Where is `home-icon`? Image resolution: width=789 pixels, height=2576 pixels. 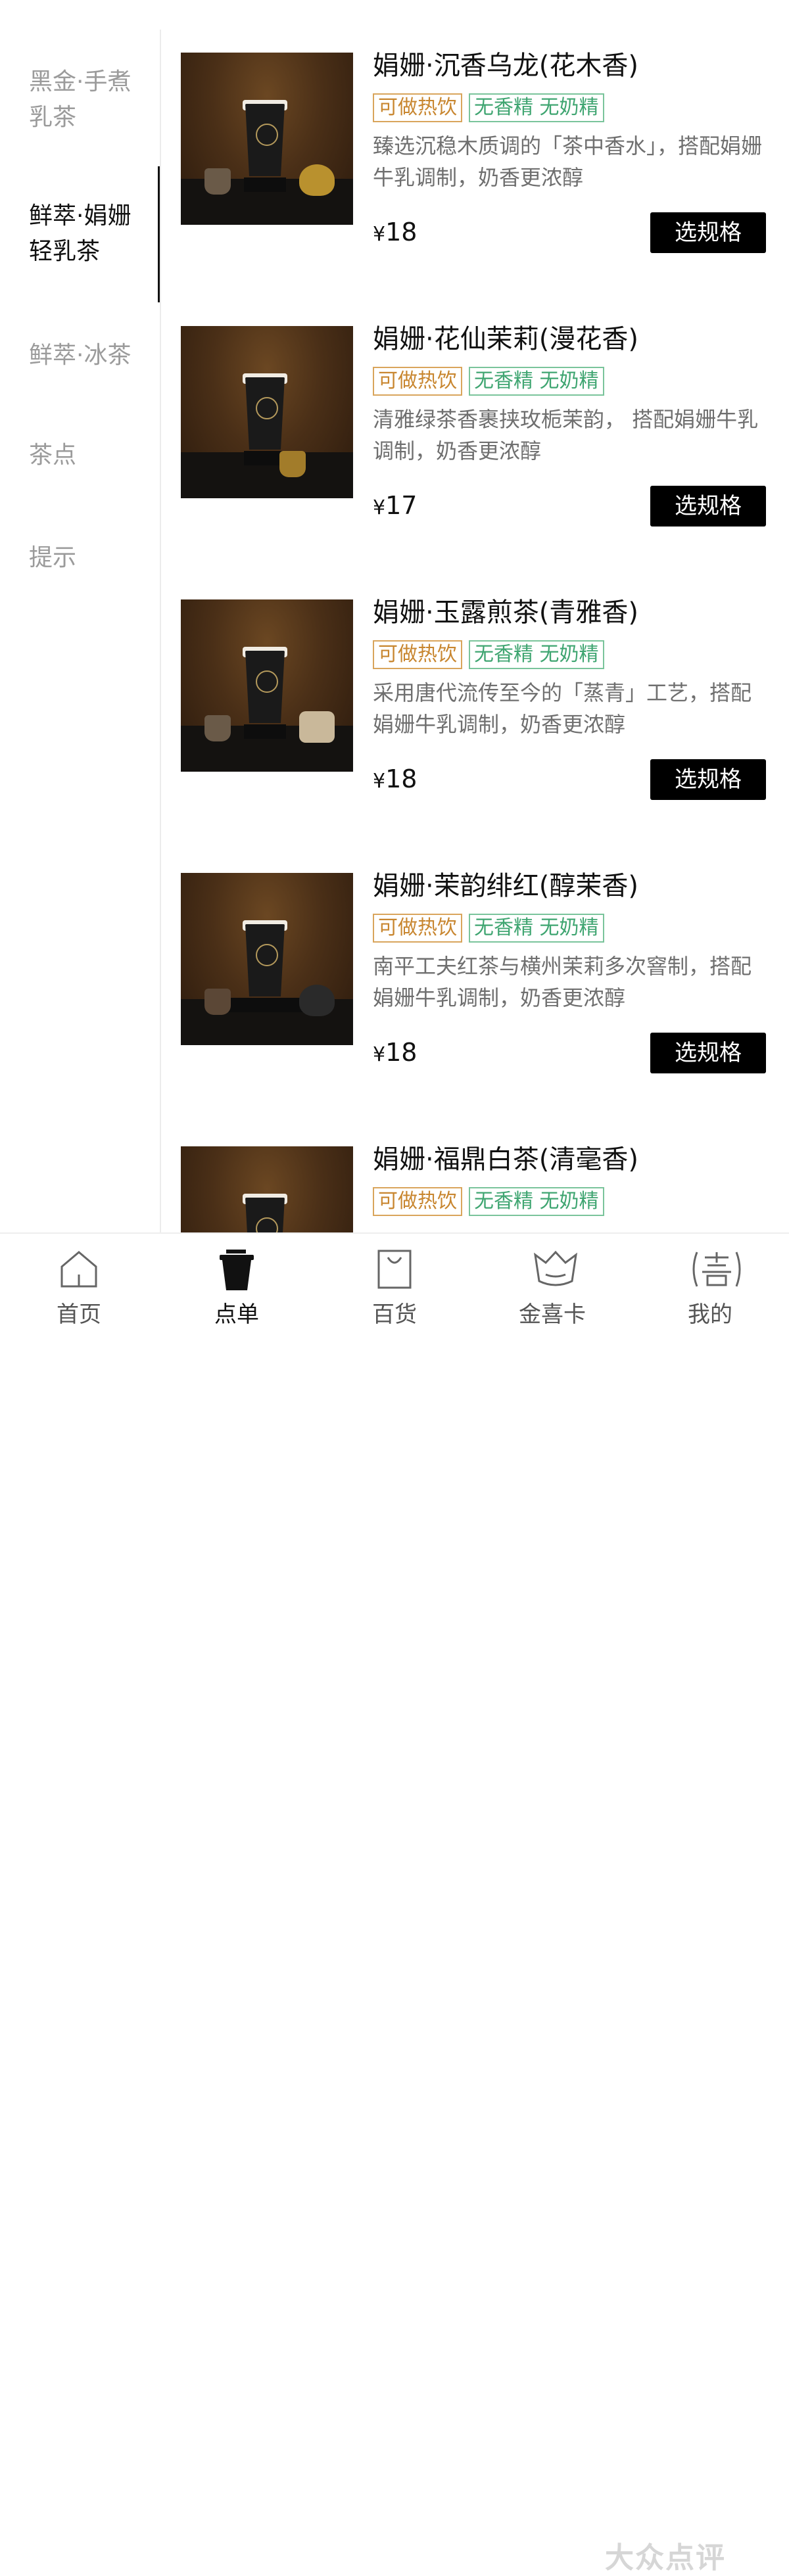
home-icon is located at coordinates (78, 1269).